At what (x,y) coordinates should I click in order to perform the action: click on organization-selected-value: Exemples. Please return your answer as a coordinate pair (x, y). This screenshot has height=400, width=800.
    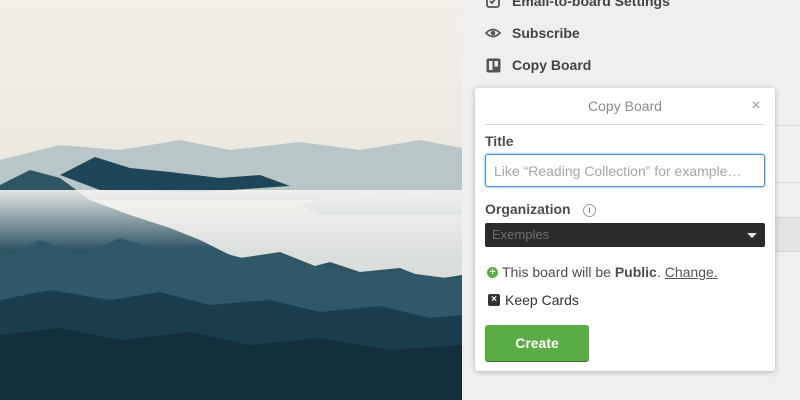
    Looking at the image, I should click on (521, 234).